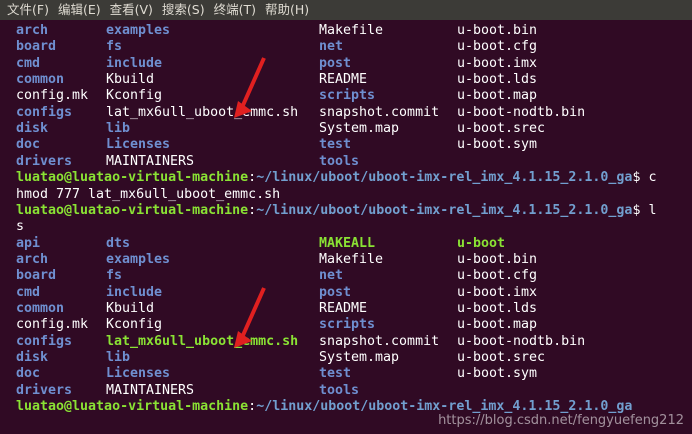 This screenshot has width=692, height=434. I want to click on command-text: $ l, so click(644, 210).